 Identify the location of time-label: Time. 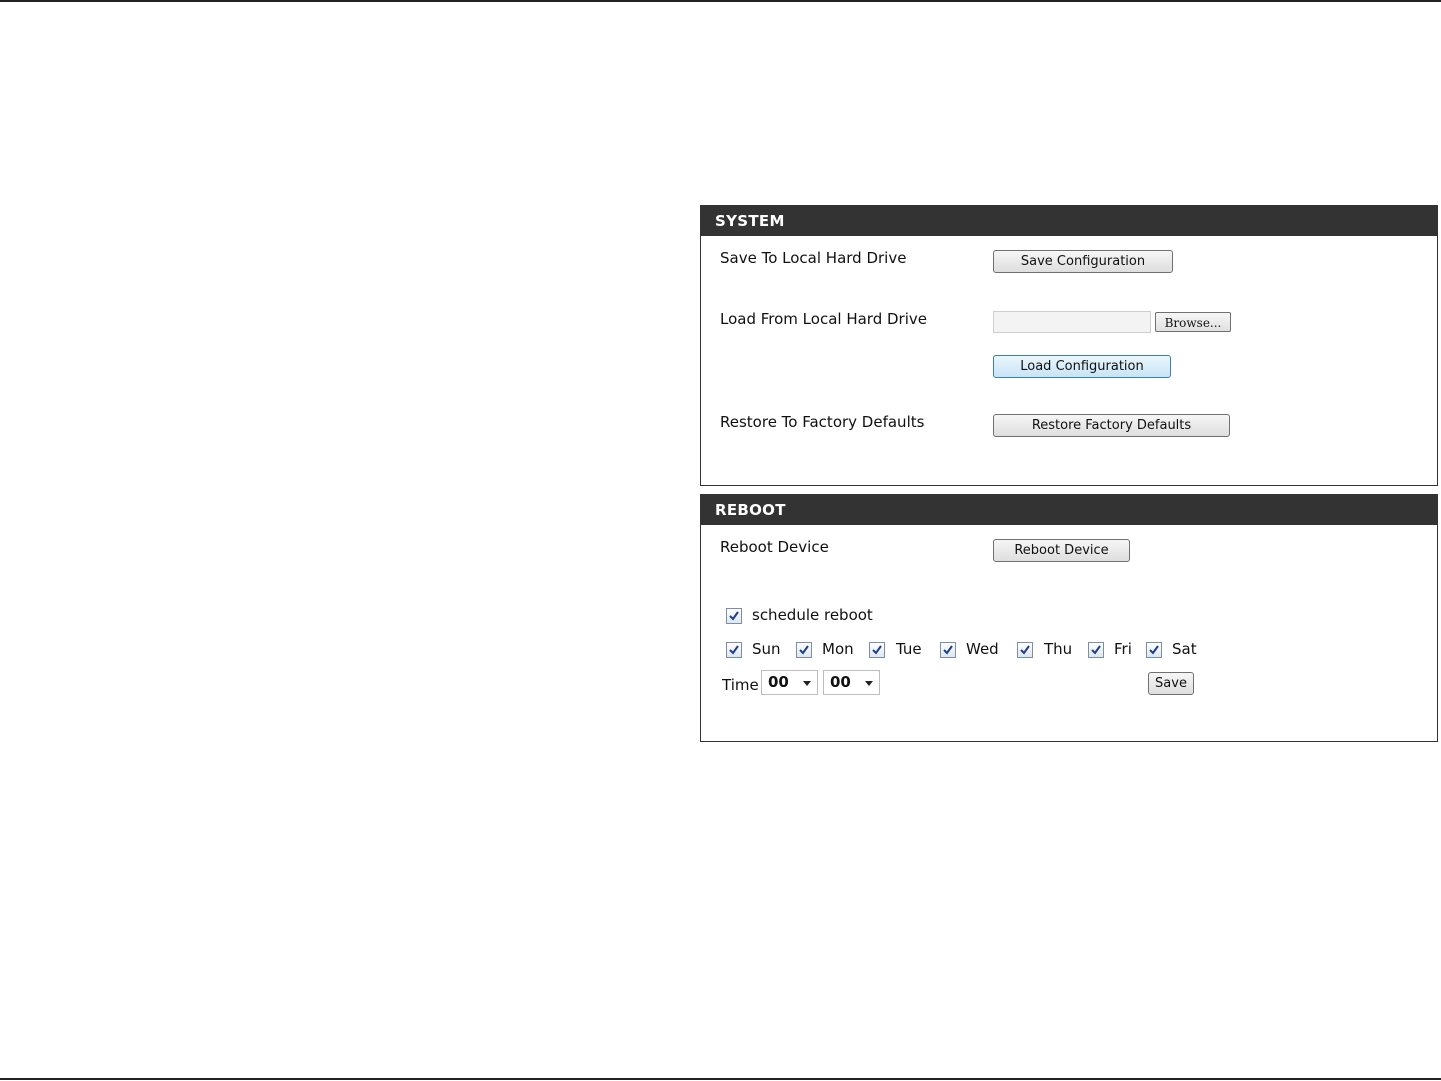
(740, 685).